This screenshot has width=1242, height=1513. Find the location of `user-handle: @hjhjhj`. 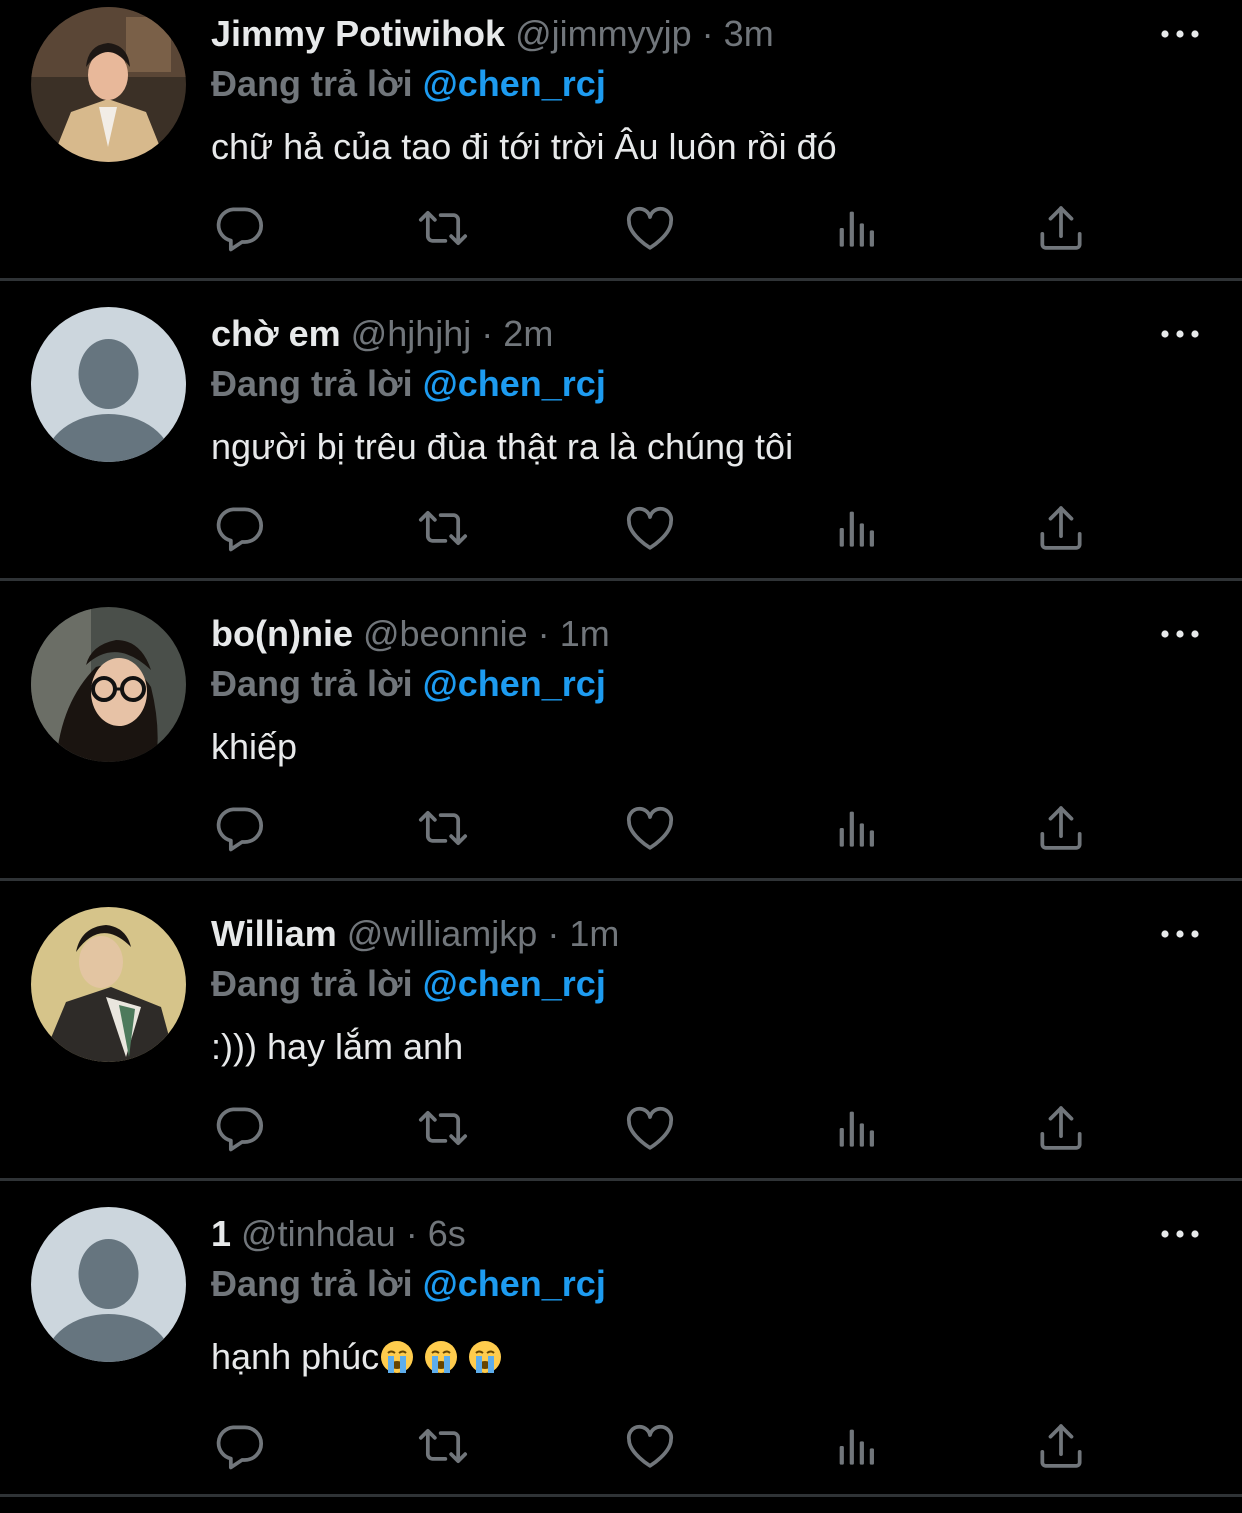

user-handle: @hjhjhj is located at coordinates (411, 333).